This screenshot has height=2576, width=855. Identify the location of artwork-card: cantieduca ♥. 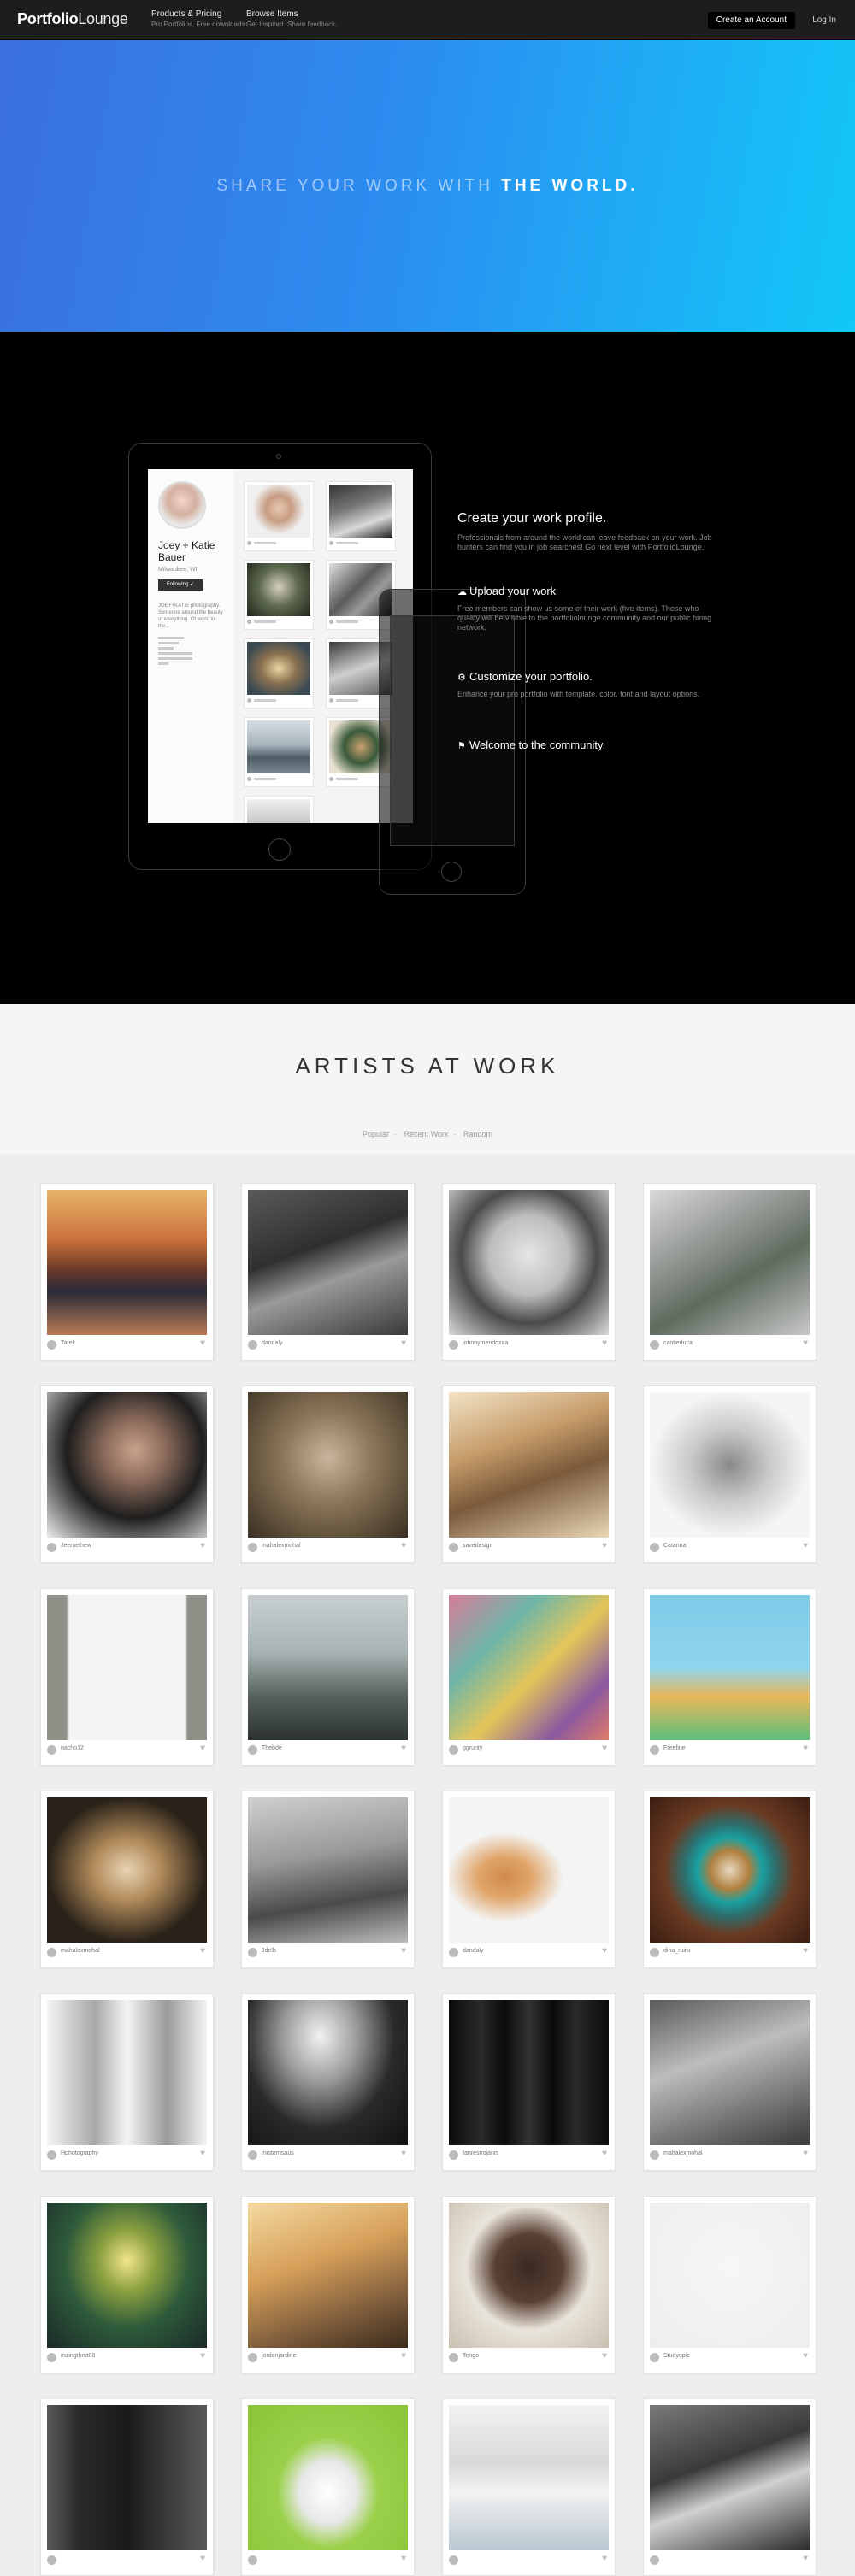
(730, 1272).